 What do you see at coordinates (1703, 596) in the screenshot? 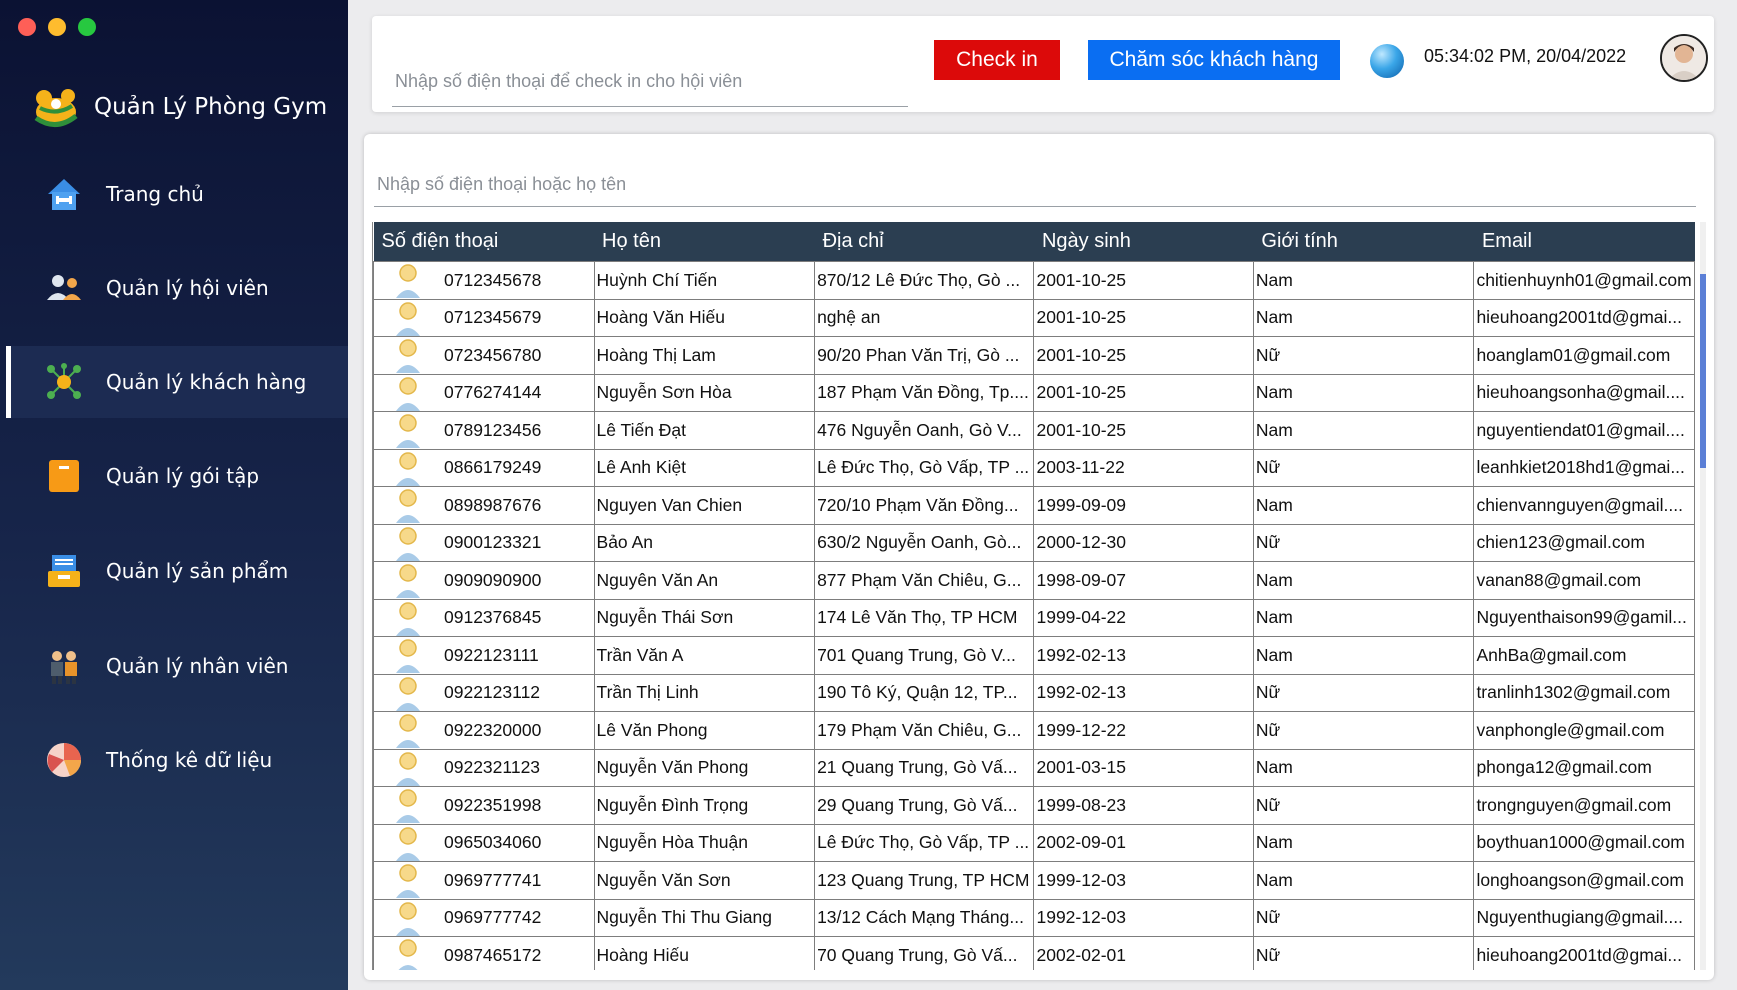
I see `table-scrollbar` at bounding box center [1703, 596].